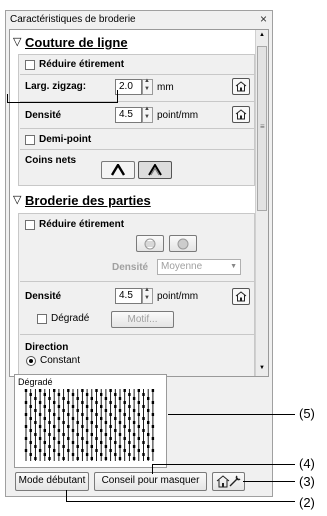  I want to click on section-title-parts-embroidery: Broderie des parties, so click(88, 200).